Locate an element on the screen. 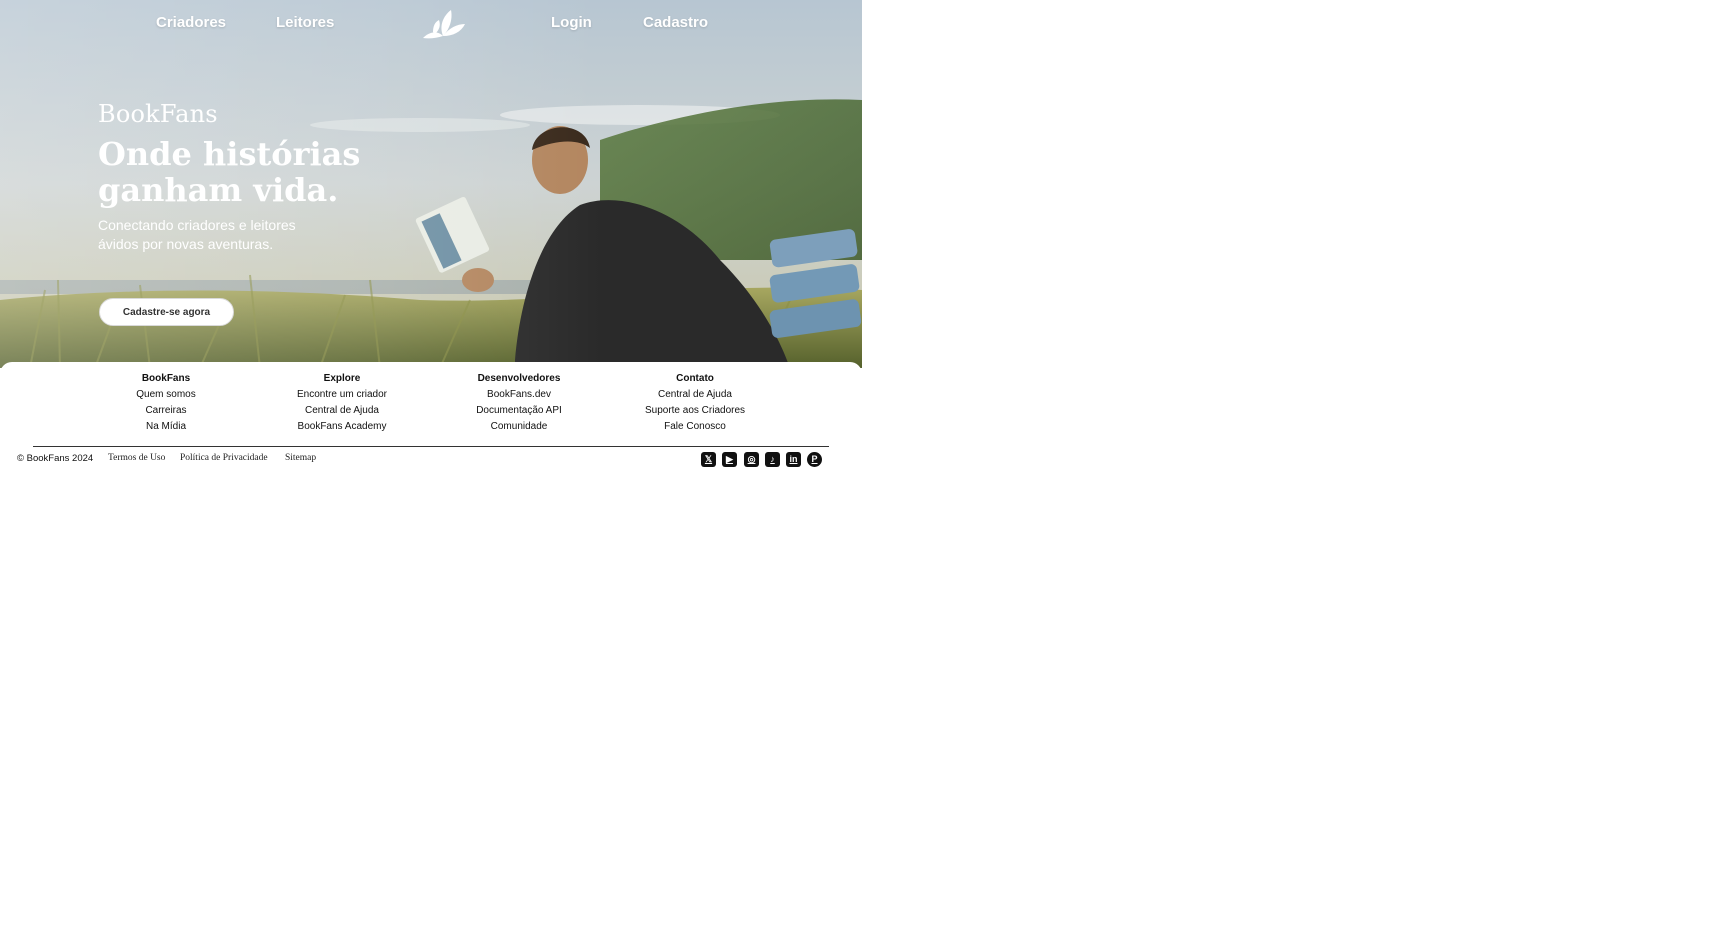 This screenshot has width=1712, height=952. privacy-link: Política de Privacidade is located at coordinates (224, 458).